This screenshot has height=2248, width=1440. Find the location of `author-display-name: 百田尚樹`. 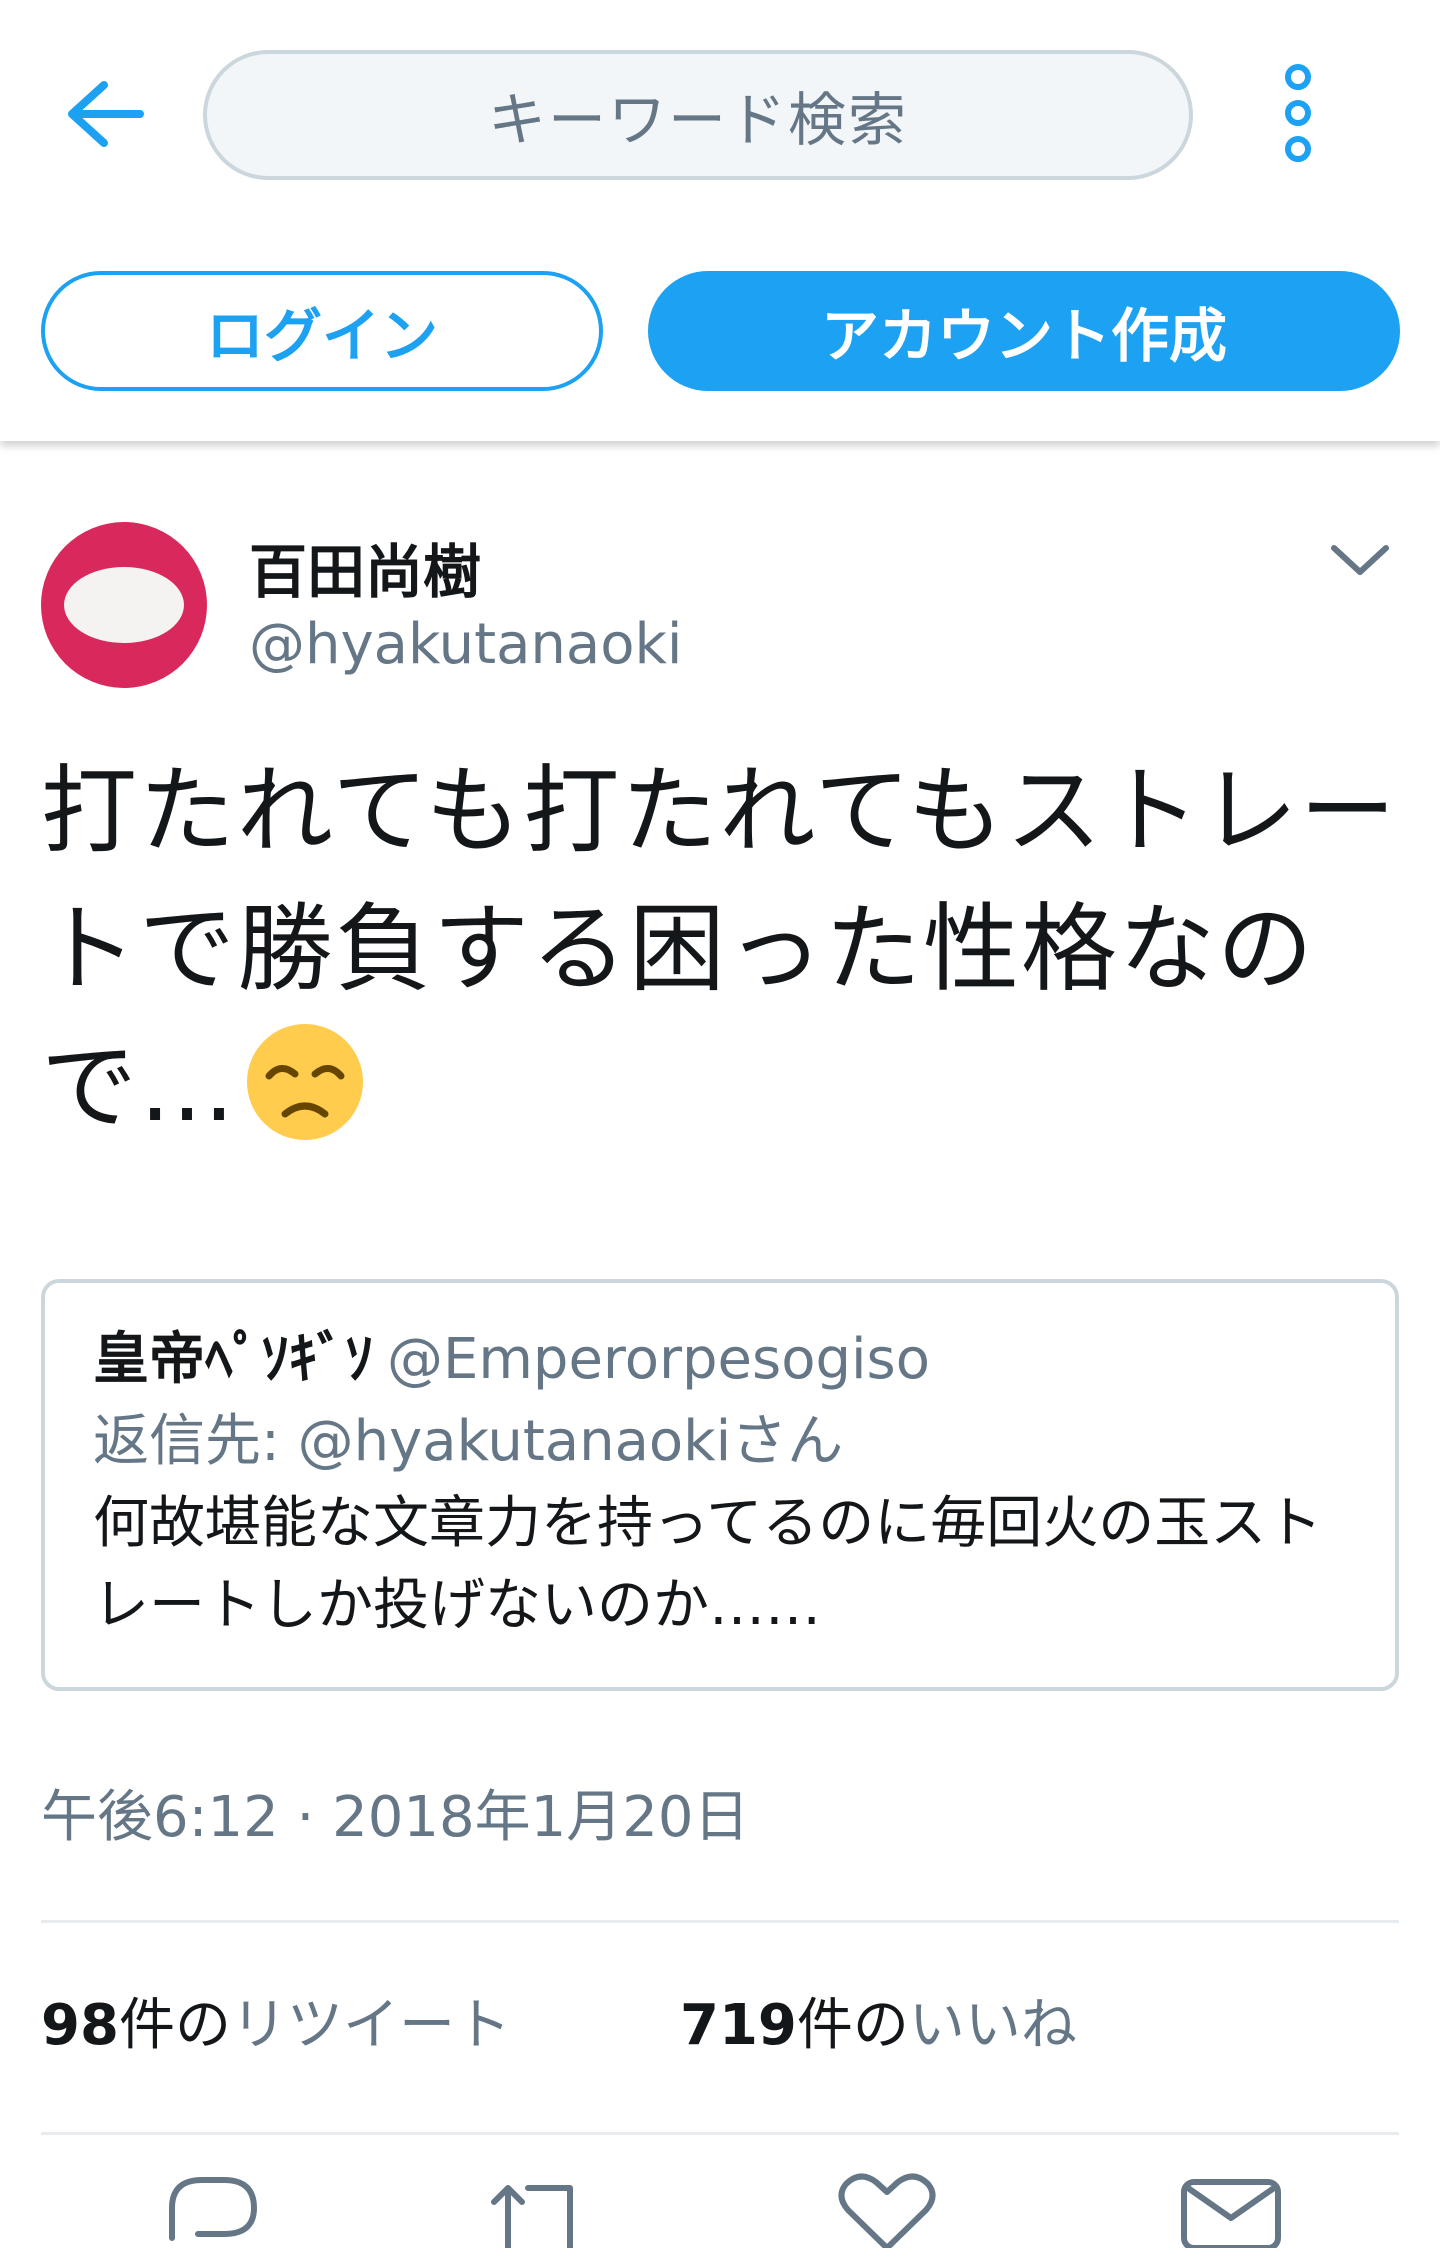

author-display-name: 百田尚樹 is located at coordinates (365, 567).